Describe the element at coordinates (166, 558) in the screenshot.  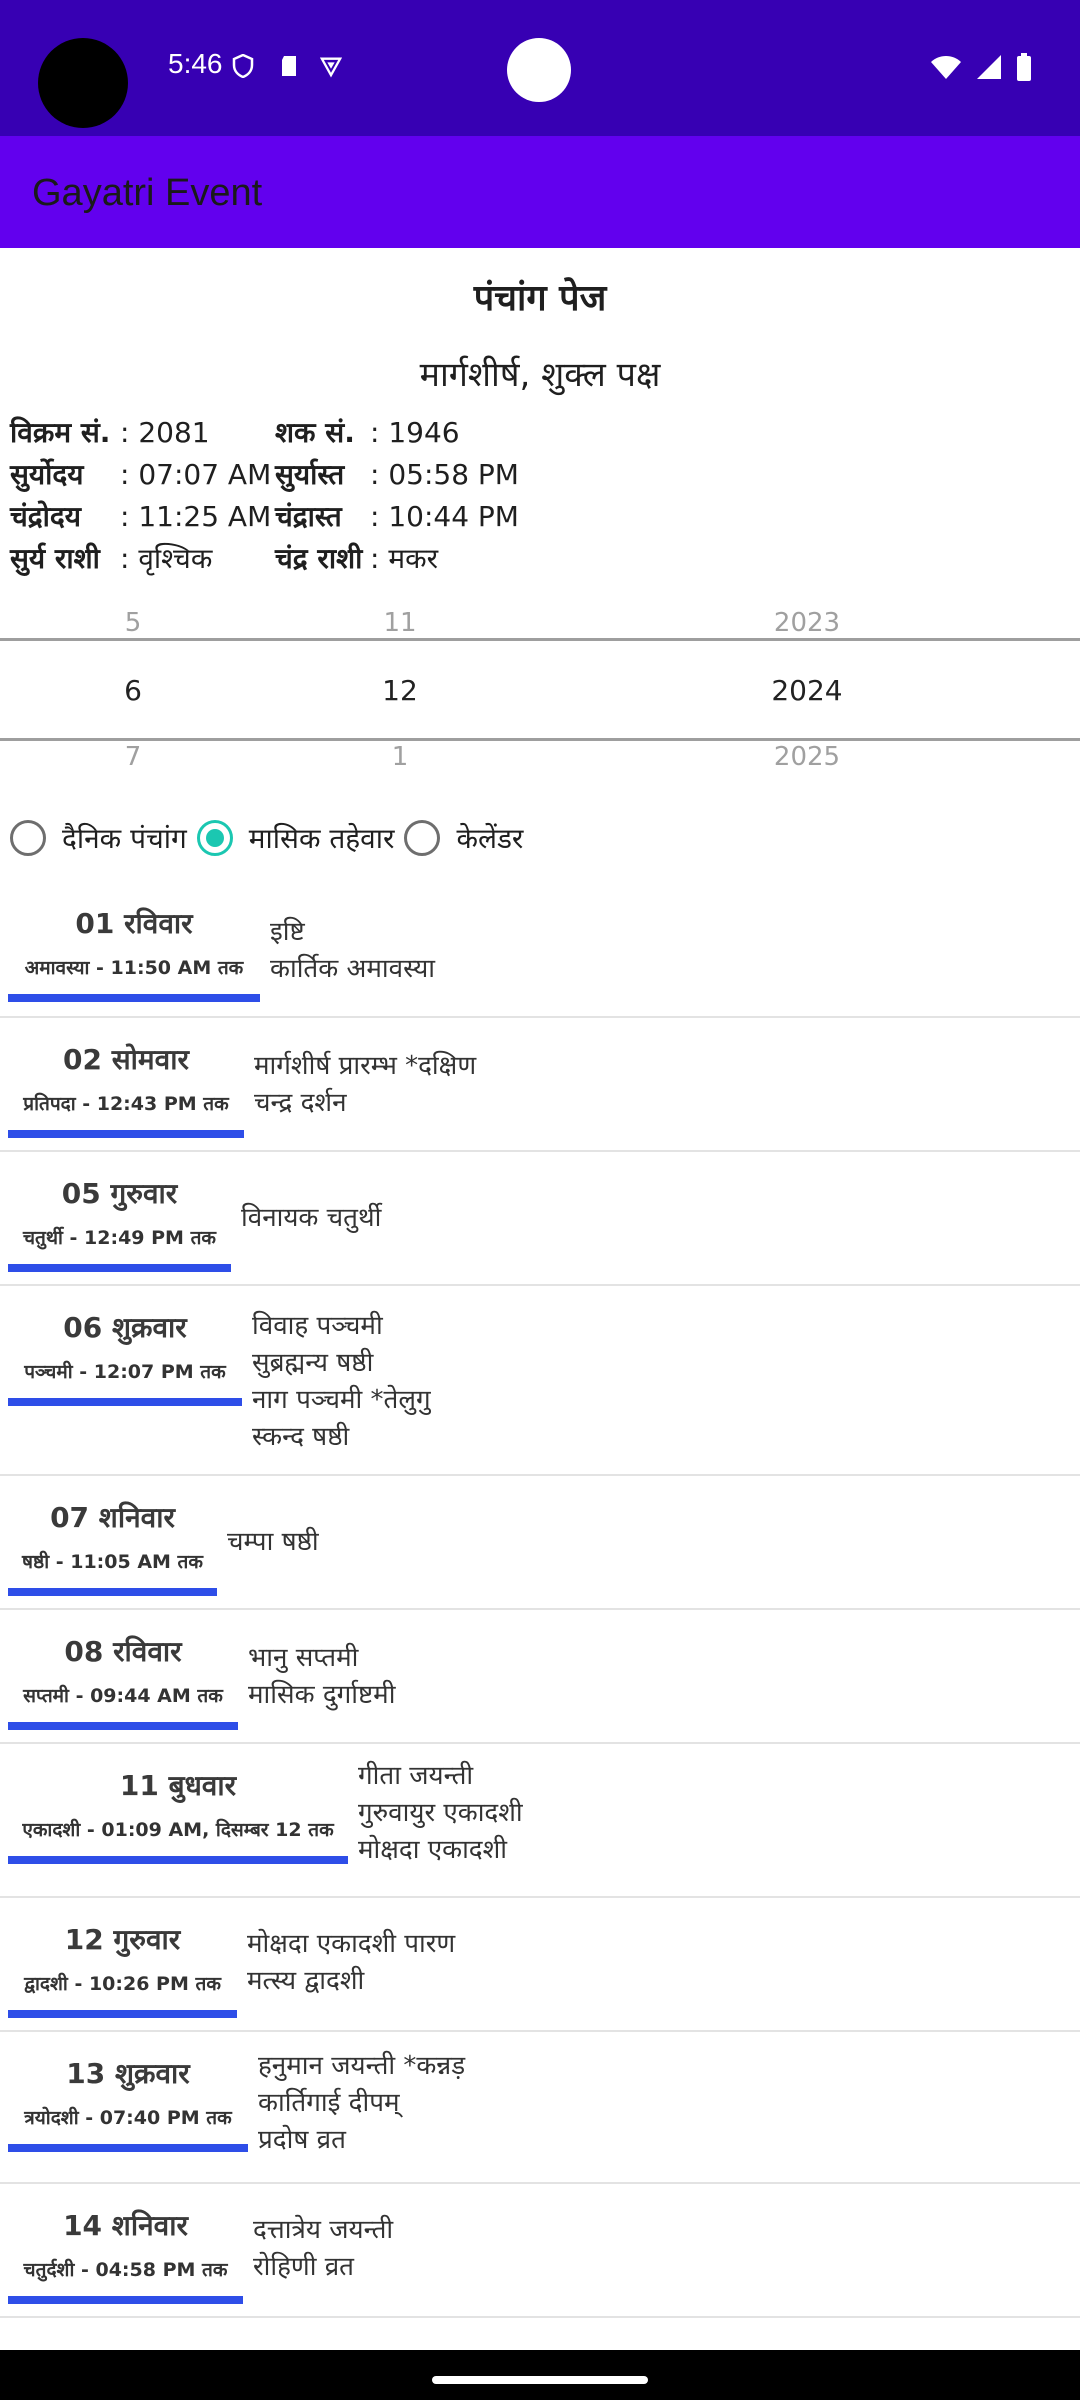
I see `info-value: : वृश्चिक` at that location.